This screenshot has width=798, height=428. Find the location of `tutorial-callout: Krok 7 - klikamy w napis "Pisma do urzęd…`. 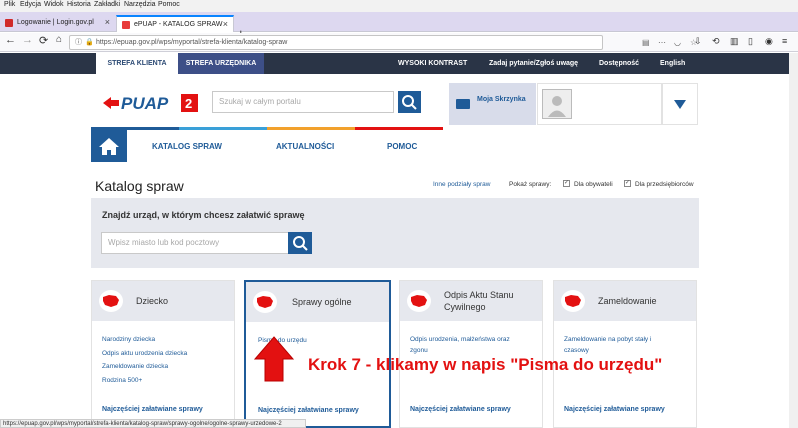

tutorial-callout: Krok 7 - klikamy w napis "Pisma do urzęd… is located at coordinates (485, 364).